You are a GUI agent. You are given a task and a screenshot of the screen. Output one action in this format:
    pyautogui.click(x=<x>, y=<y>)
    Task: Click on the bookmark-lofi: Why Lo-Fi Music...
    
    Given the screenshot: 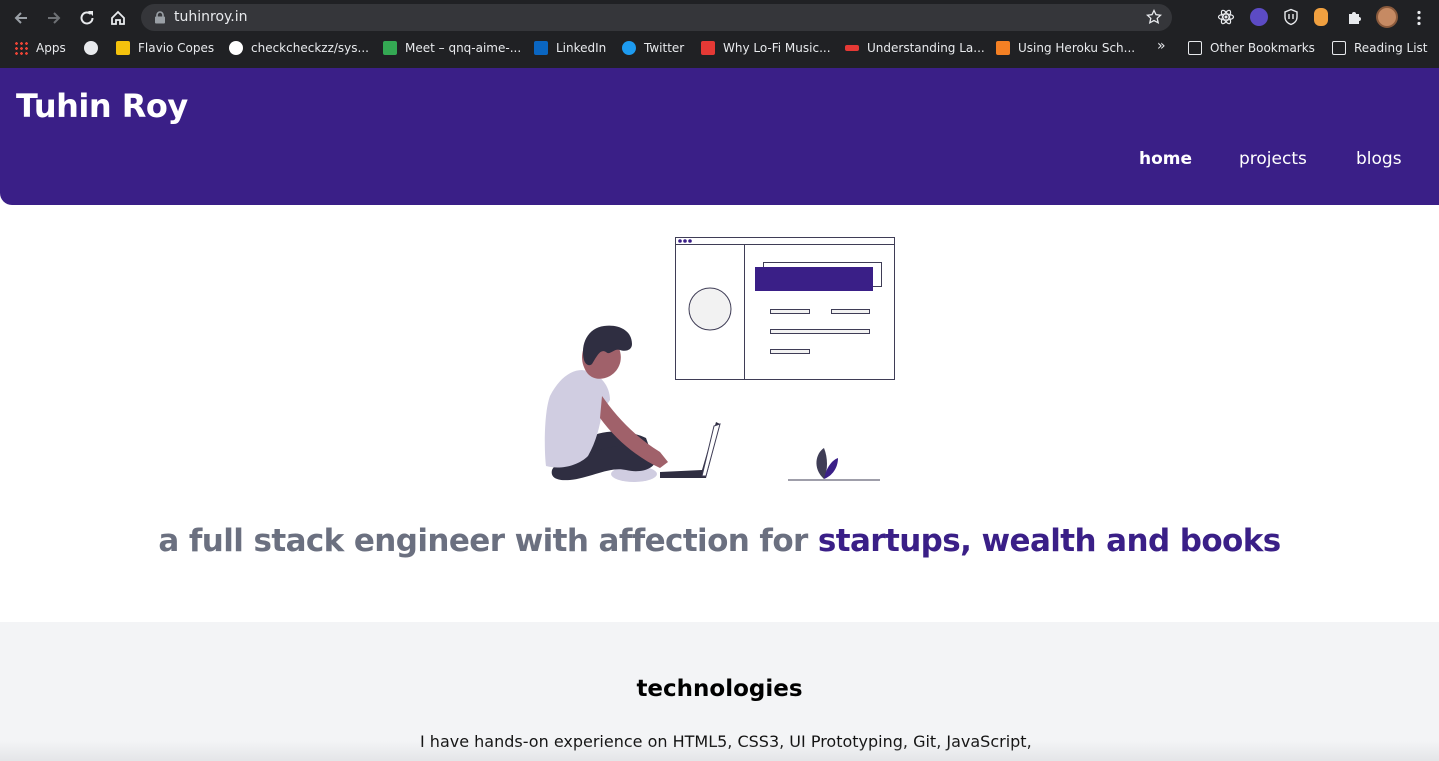 What is the action you would take?
    pyautogui.click(x=766, y=48)
    